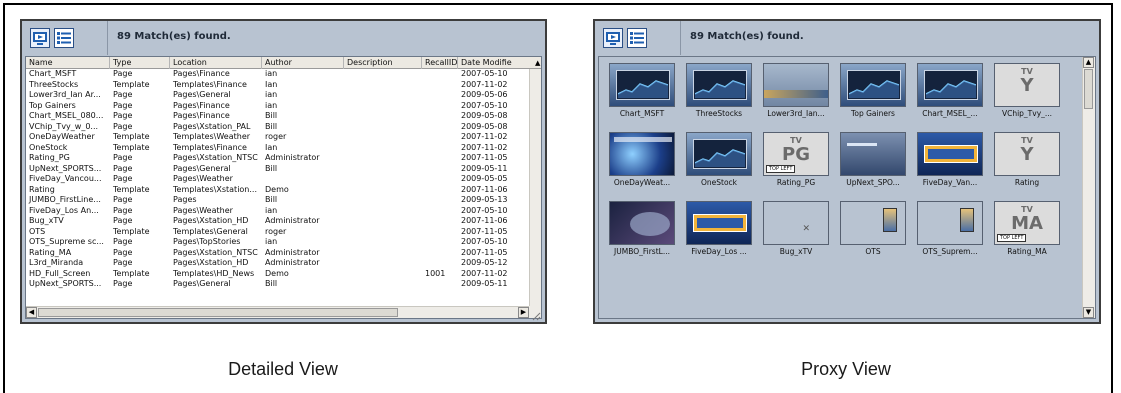  What do you see at coordinates (31, 312) in the screenshot?
I see `scroll-left-button: ◀` at bounding box center [31, 312].